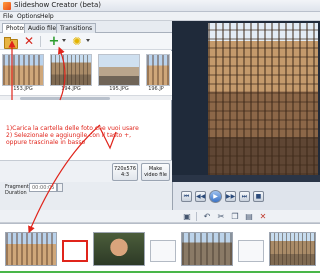 This screenshot has height=273, width=320. Describe the element at coordinates (186, 196) in the screenshot. I see `skip-to-start-icon: ⏮` at that location.